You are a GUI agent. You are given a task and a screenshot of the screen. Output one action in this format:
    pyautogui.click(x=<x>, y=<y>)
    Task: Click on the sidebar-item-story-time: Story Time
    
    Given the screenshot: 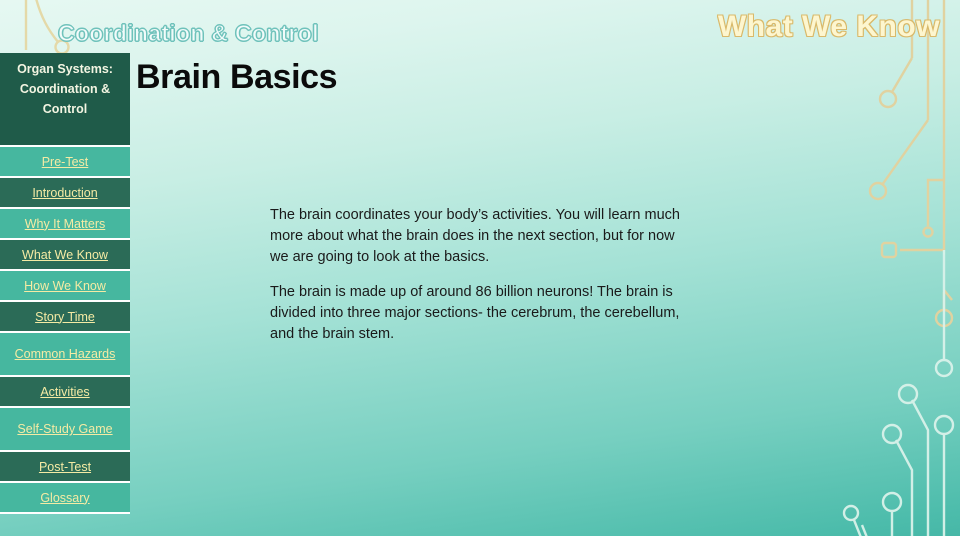 What is the action you would take?
    pyautogui.click(x=65, y=317)
    